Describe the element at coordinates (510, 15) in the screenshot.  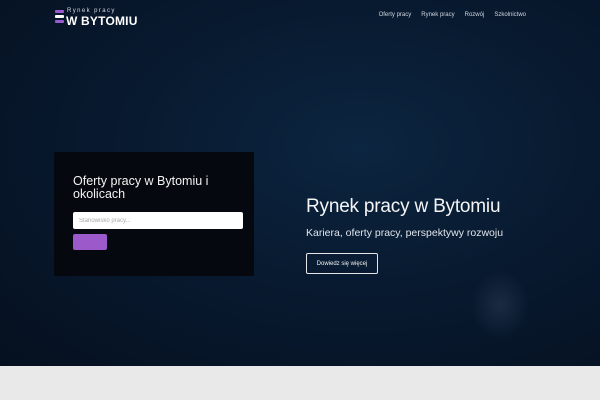
I see `nav-item-szkolnictwo: Szkolnictwo` at that location.